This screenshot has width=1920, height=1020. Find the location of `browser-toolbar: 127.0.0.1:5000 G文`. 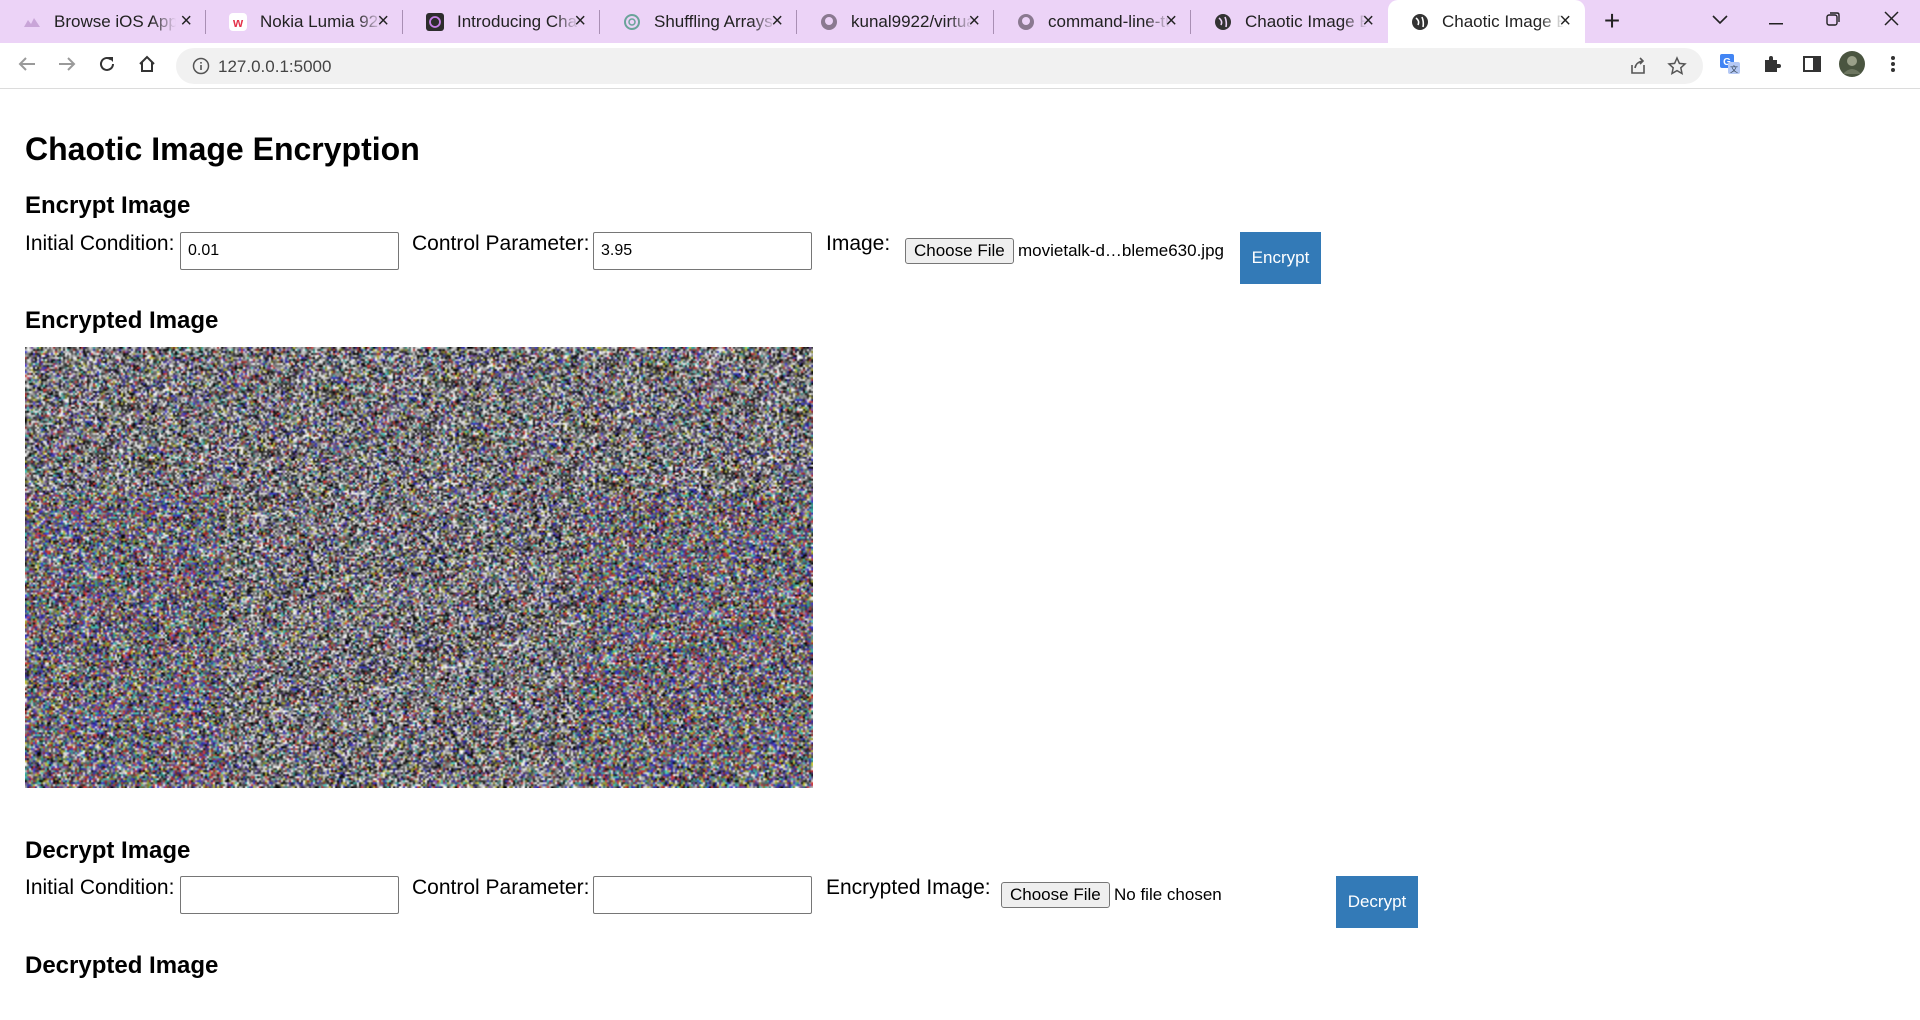

browser-toolbar: 127.0.0.1:5000 G文 is located at coordinates (960, 66).